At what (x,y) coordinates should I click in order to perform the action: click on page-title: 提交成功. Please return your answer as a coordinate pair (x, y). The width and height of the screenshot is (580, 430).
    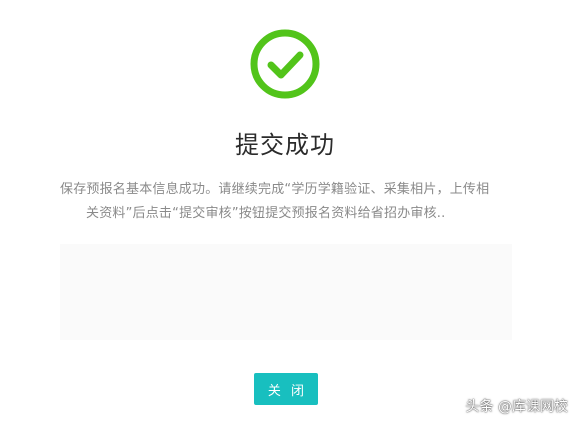
    Looking at the image, I should click on (285, 145).